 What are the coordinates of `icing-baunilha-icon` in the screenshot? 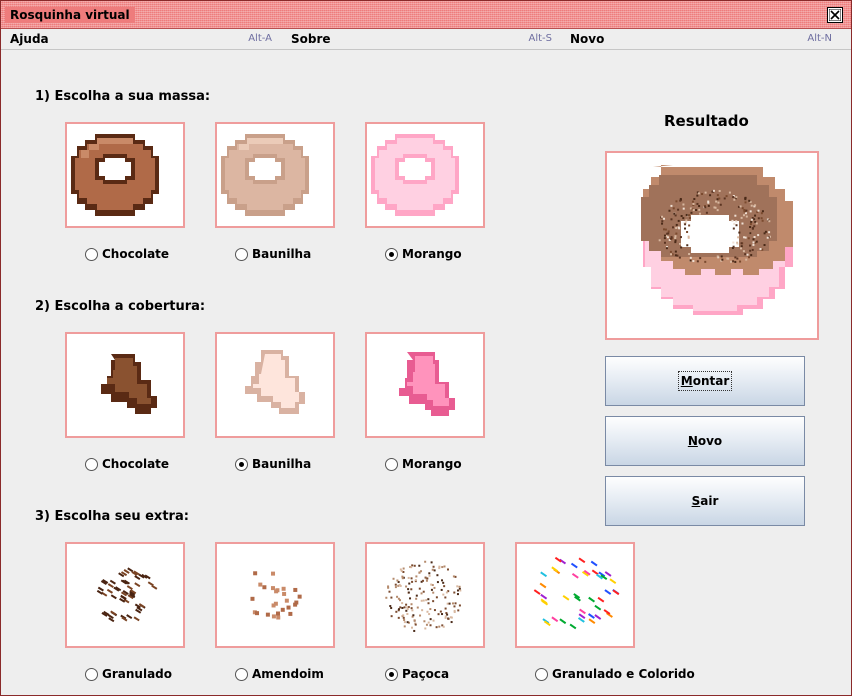 It's located at (275, 382).